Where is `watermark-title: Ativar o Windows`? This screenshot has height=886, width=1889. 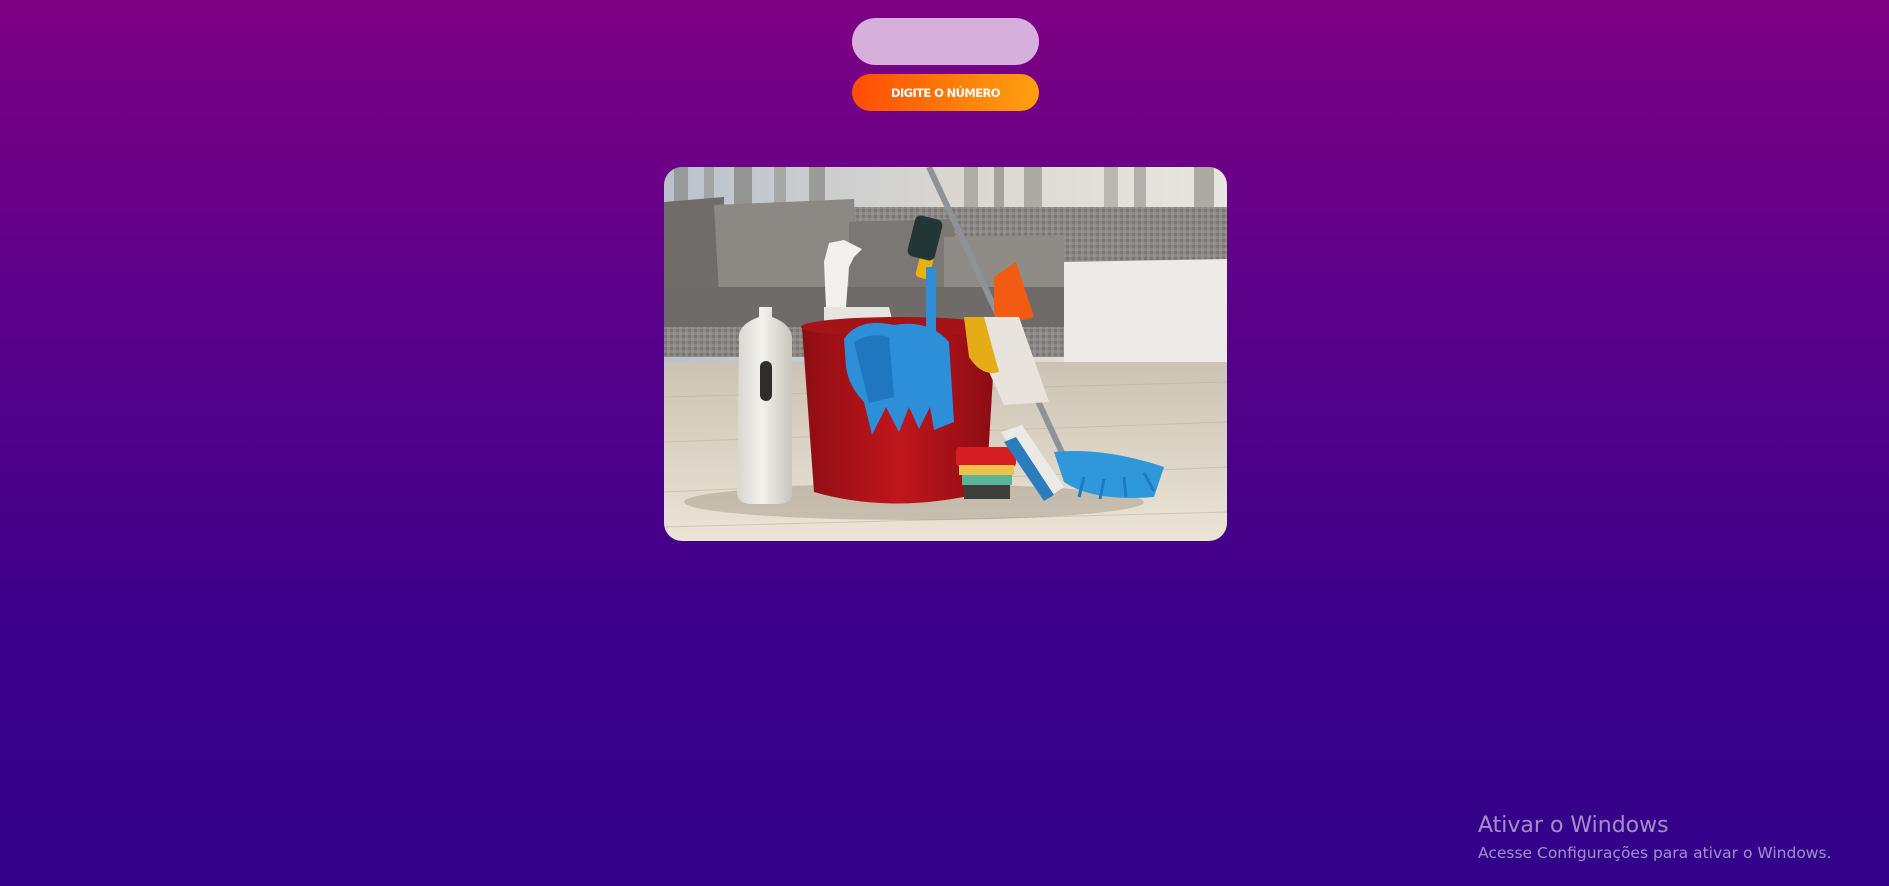
watermark-title: Ativar o Windows is located at coordinates (1573, 825).